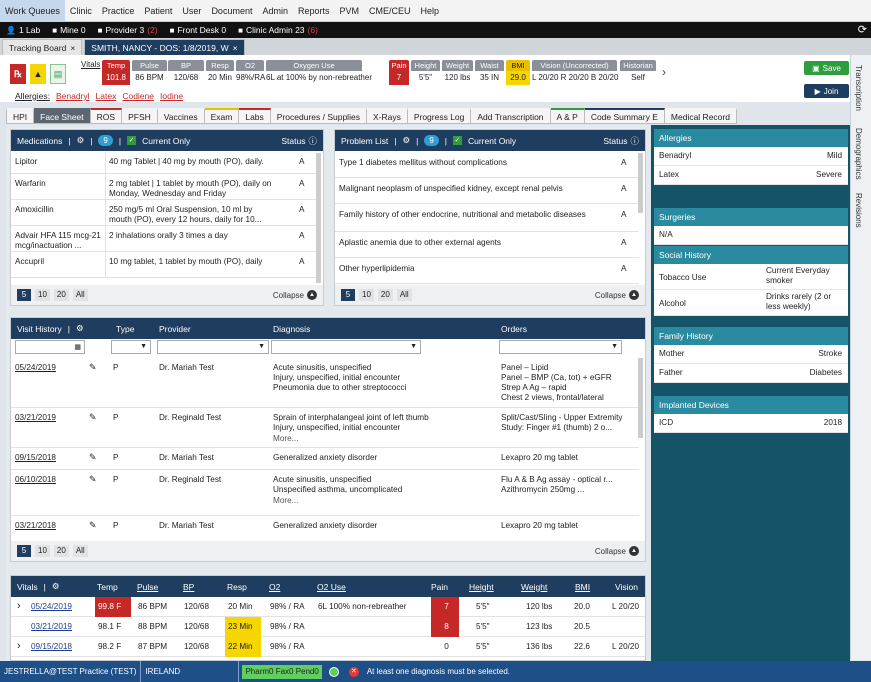 The width and height of the screenshot is (871, 682). Describe the element at coordinates (51, 627) in the screenshot. I see `vitals-date-link: 03/21/2019` at that location.